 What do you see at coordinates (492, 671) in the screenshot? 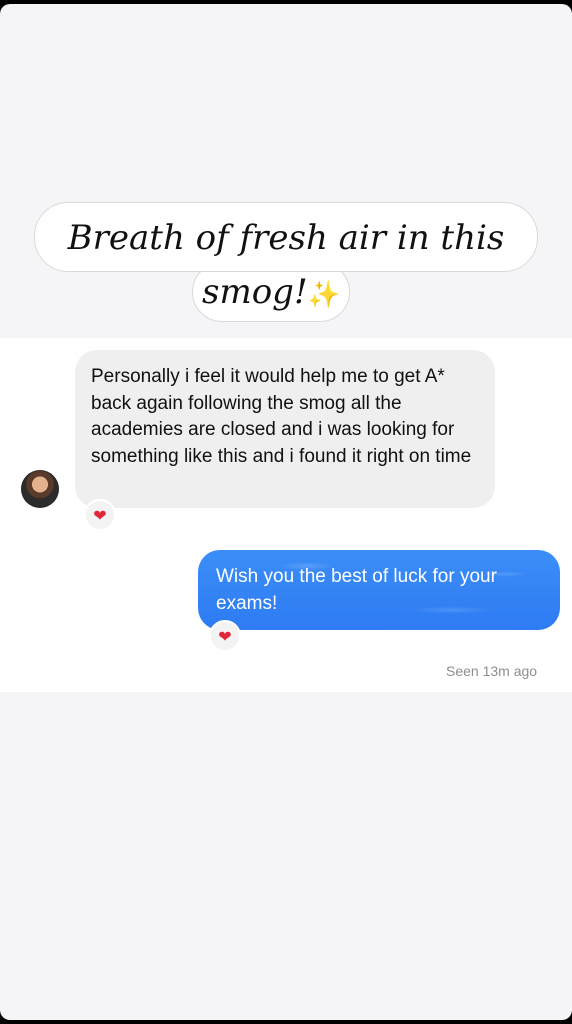
I see `seen-status: Seen 13m ago` at bounding box center [492, 671].